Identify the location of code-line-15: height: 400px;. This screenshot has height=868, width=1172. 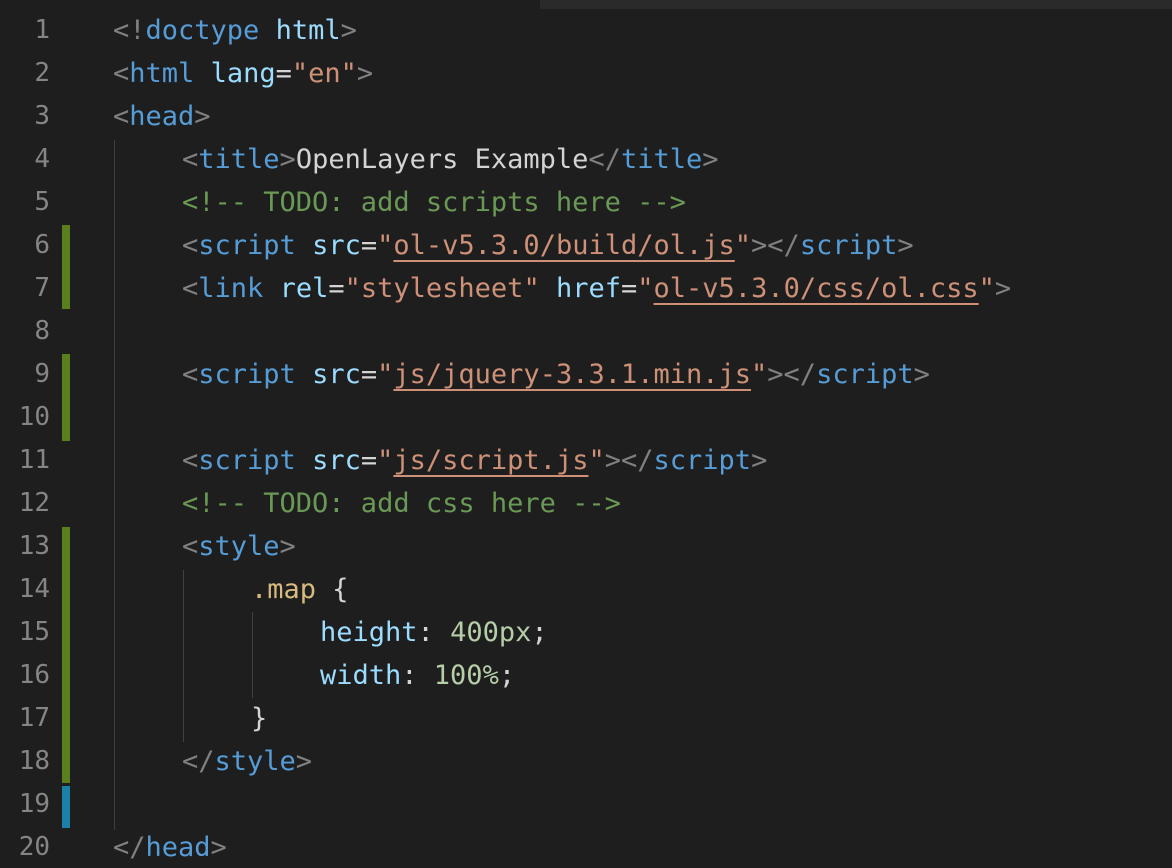
(434, 632).